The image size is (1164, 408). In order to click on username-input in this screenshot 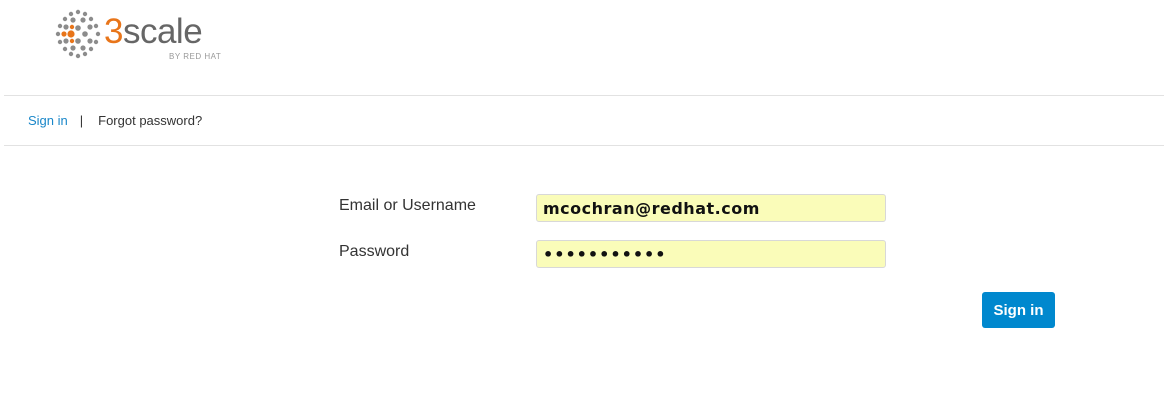, I will do `click(711, 208)`.